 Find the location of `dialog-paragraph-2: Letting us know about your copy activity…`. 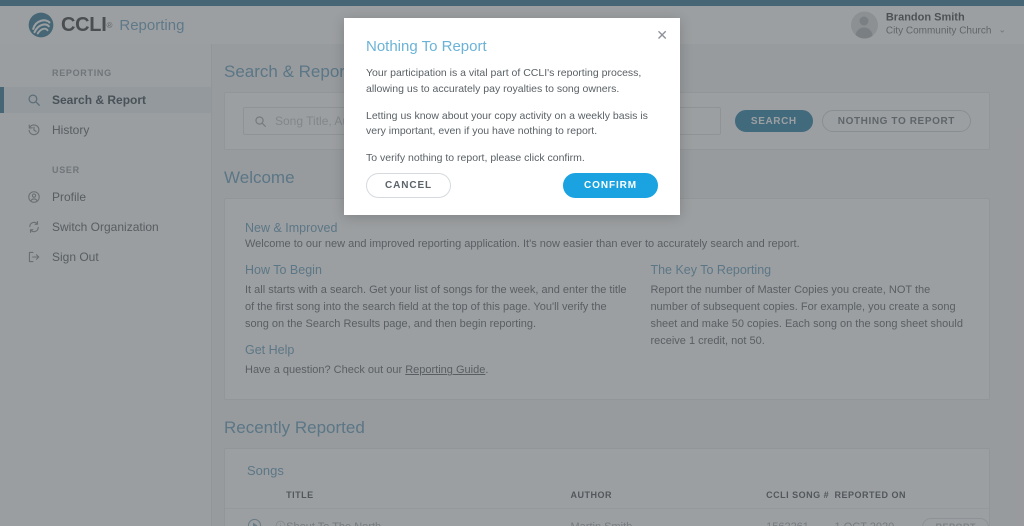

dialog-paragraph-2: Letting us know about your copy activity… is located at coordinates (507, 123).